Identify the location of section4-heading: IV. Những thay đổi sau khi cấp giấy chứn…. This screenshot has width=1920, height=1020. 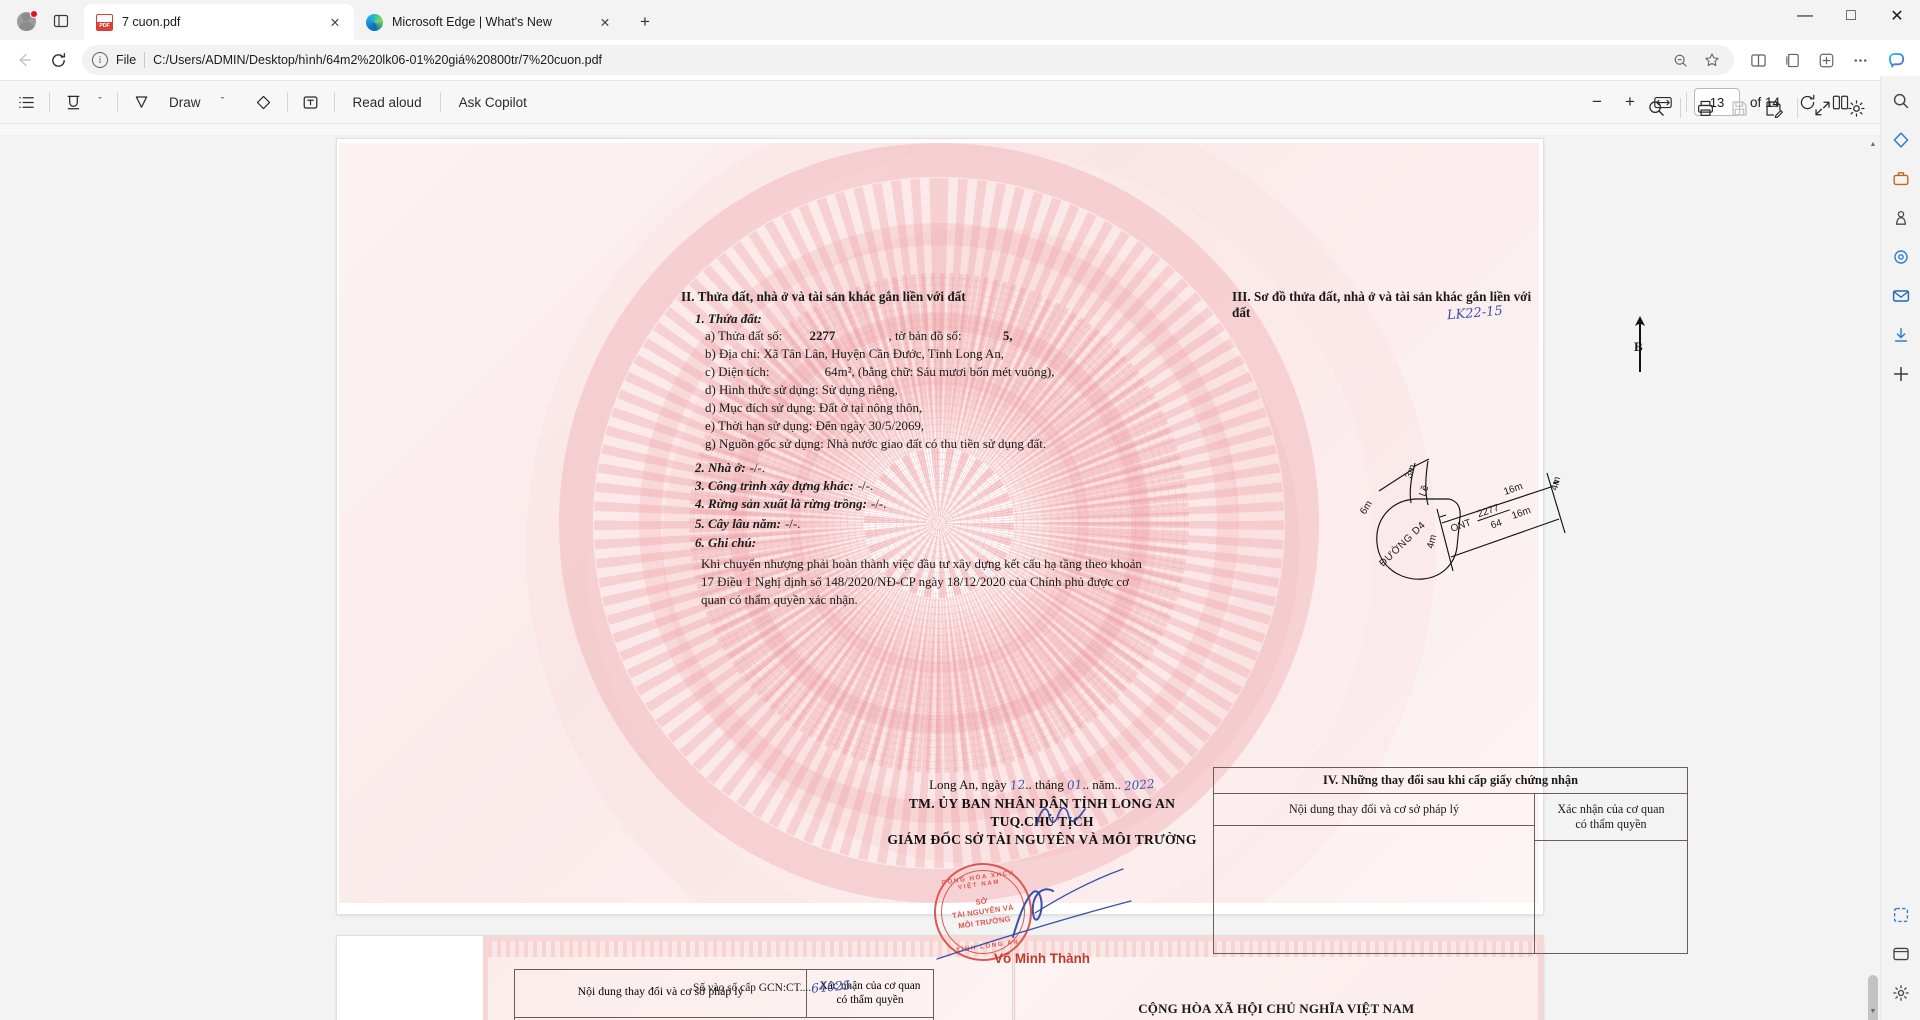
(1450, 781).